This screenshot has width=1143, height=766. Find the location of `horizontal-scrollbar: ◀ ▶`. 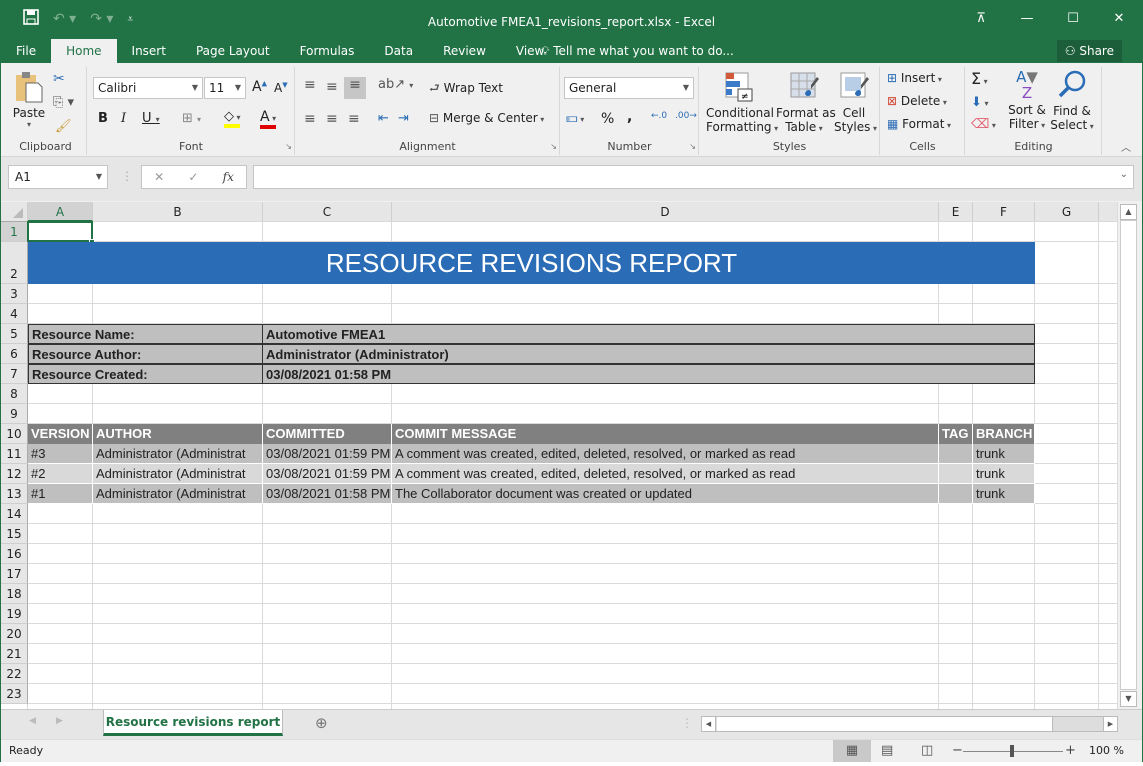

horizontal-scrollbar: ◀ ▶ is located at coordinates (909, 724).